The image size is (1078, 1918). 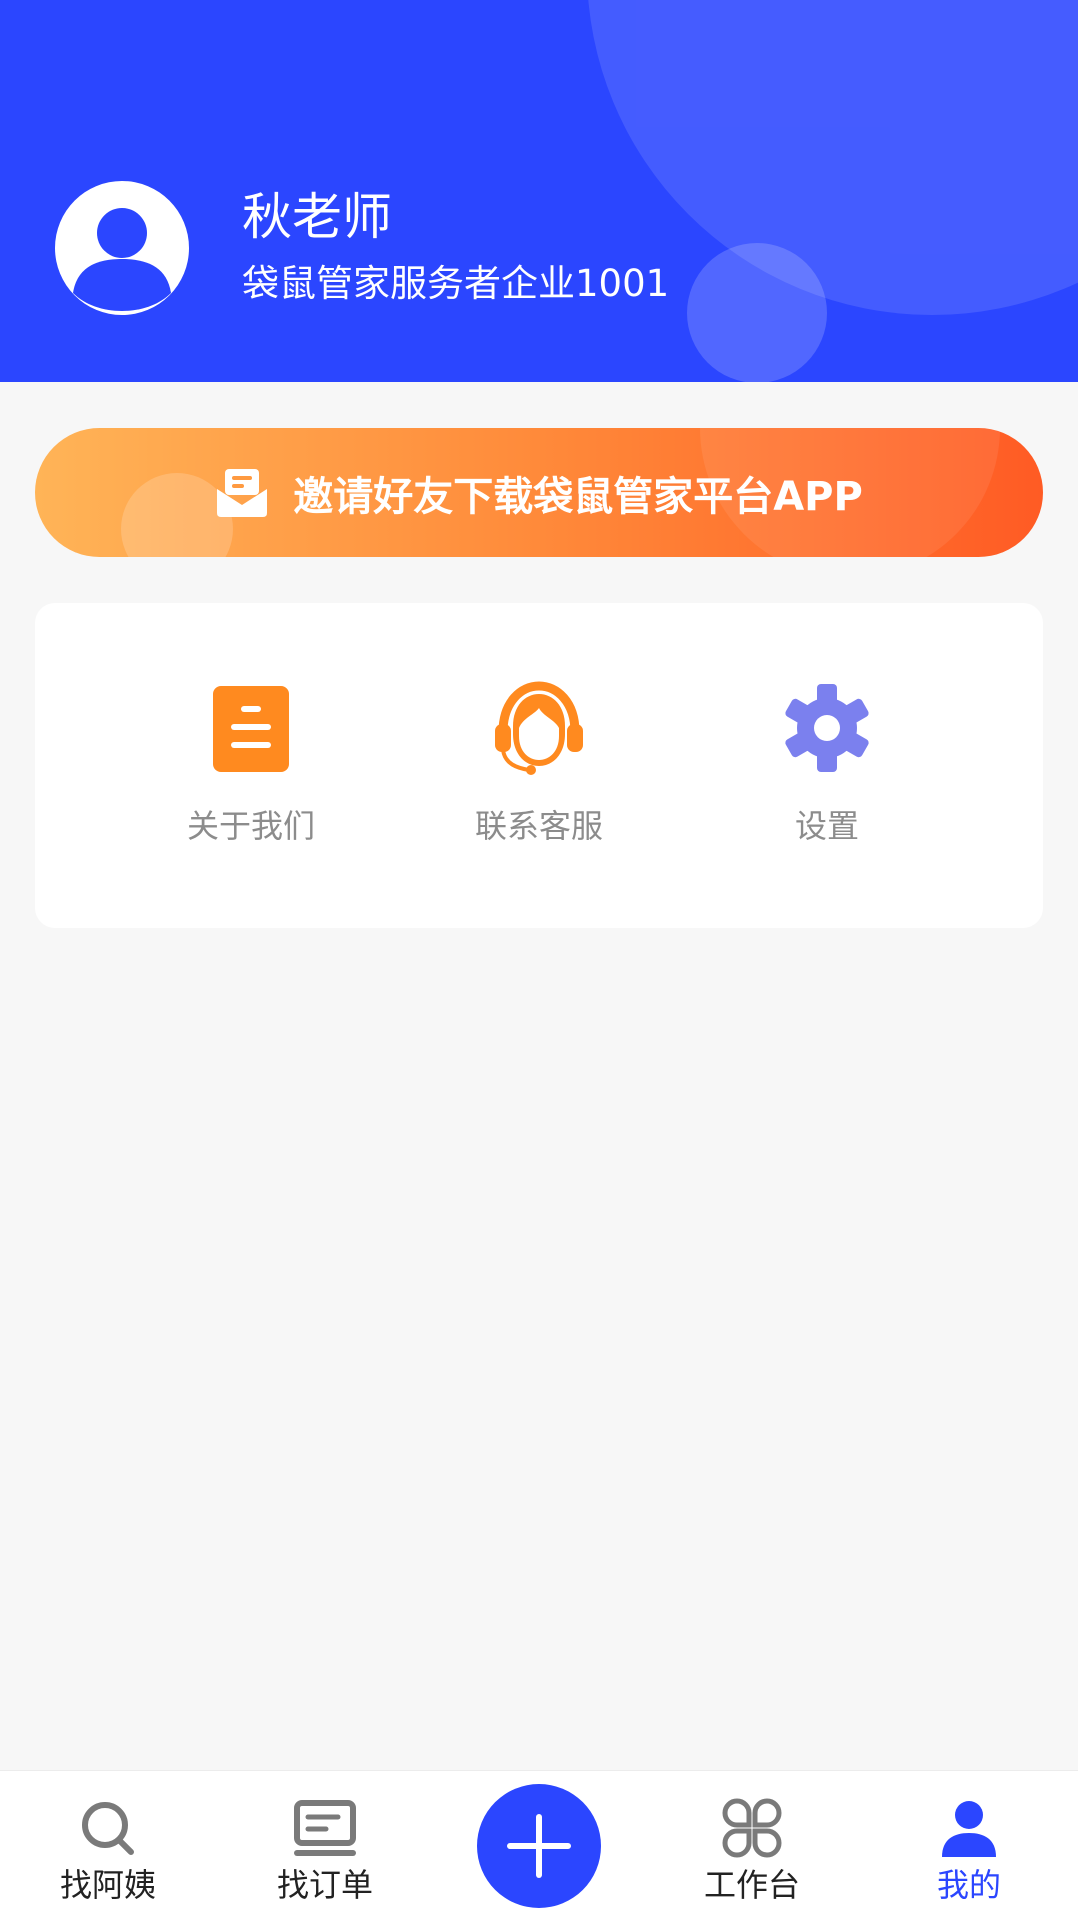 What do you see at coordinates (324, 1885) in the screenshot?
I see `tab-label-find-orders: 找订单` at bounding box center [324, 1885].